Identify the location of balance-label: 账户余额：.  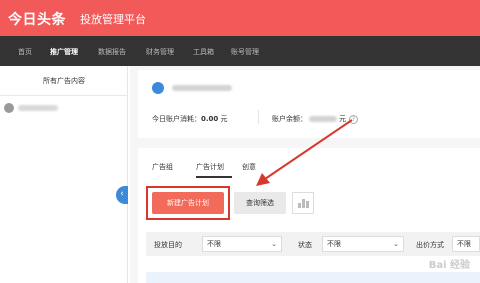
(289, 119).